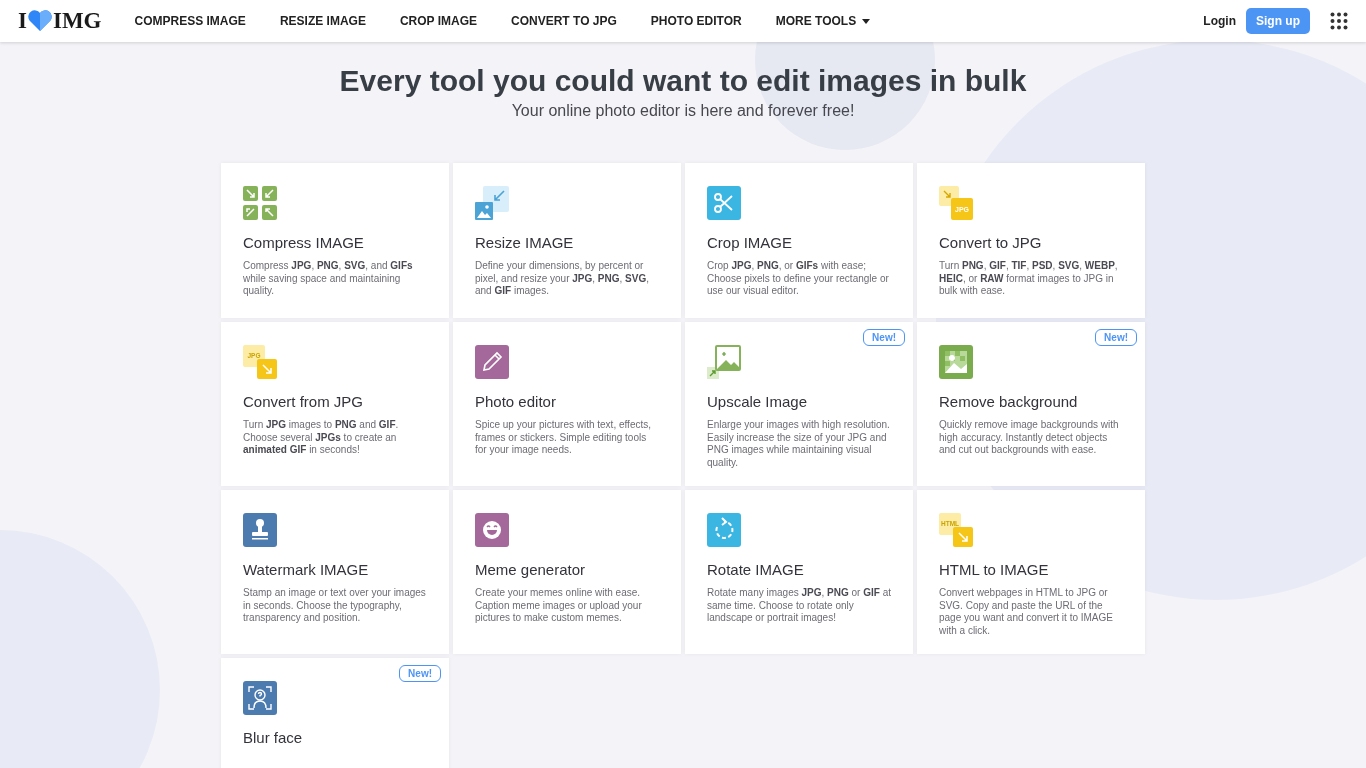  I want to click on tool-title: Meme generator, so click(531, 569).